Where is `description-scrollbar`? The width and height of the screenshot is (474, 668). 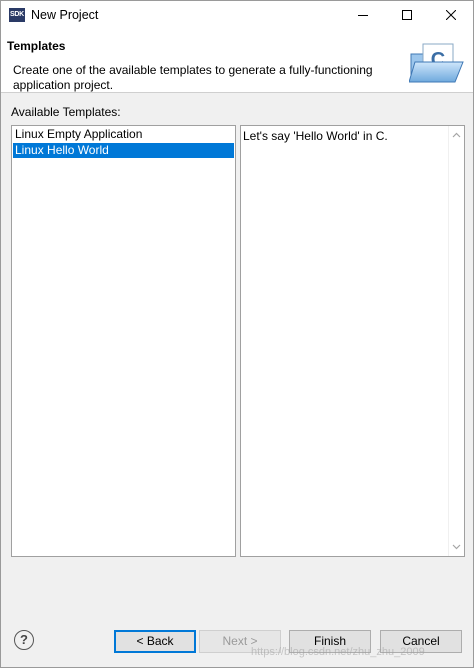 description-scrollbar is located at coordinates (456, 341).